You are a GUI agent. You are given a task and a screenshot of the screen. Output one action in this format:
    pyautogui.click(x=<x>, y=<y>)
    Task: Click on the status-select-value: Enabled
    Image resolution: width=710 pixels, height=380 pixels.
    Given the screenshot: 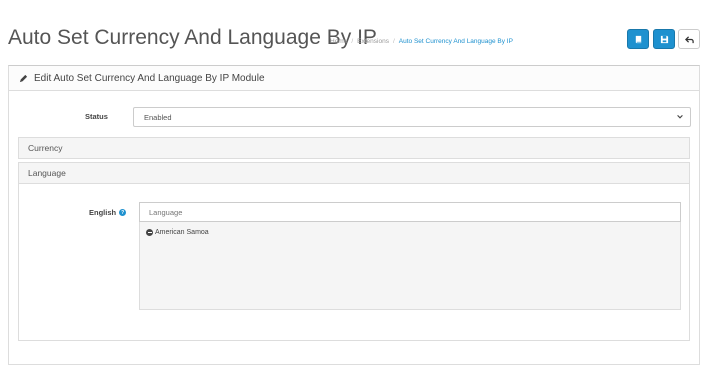 What is the action you would take?
    pyautogui.click(x=158, y=117)
    